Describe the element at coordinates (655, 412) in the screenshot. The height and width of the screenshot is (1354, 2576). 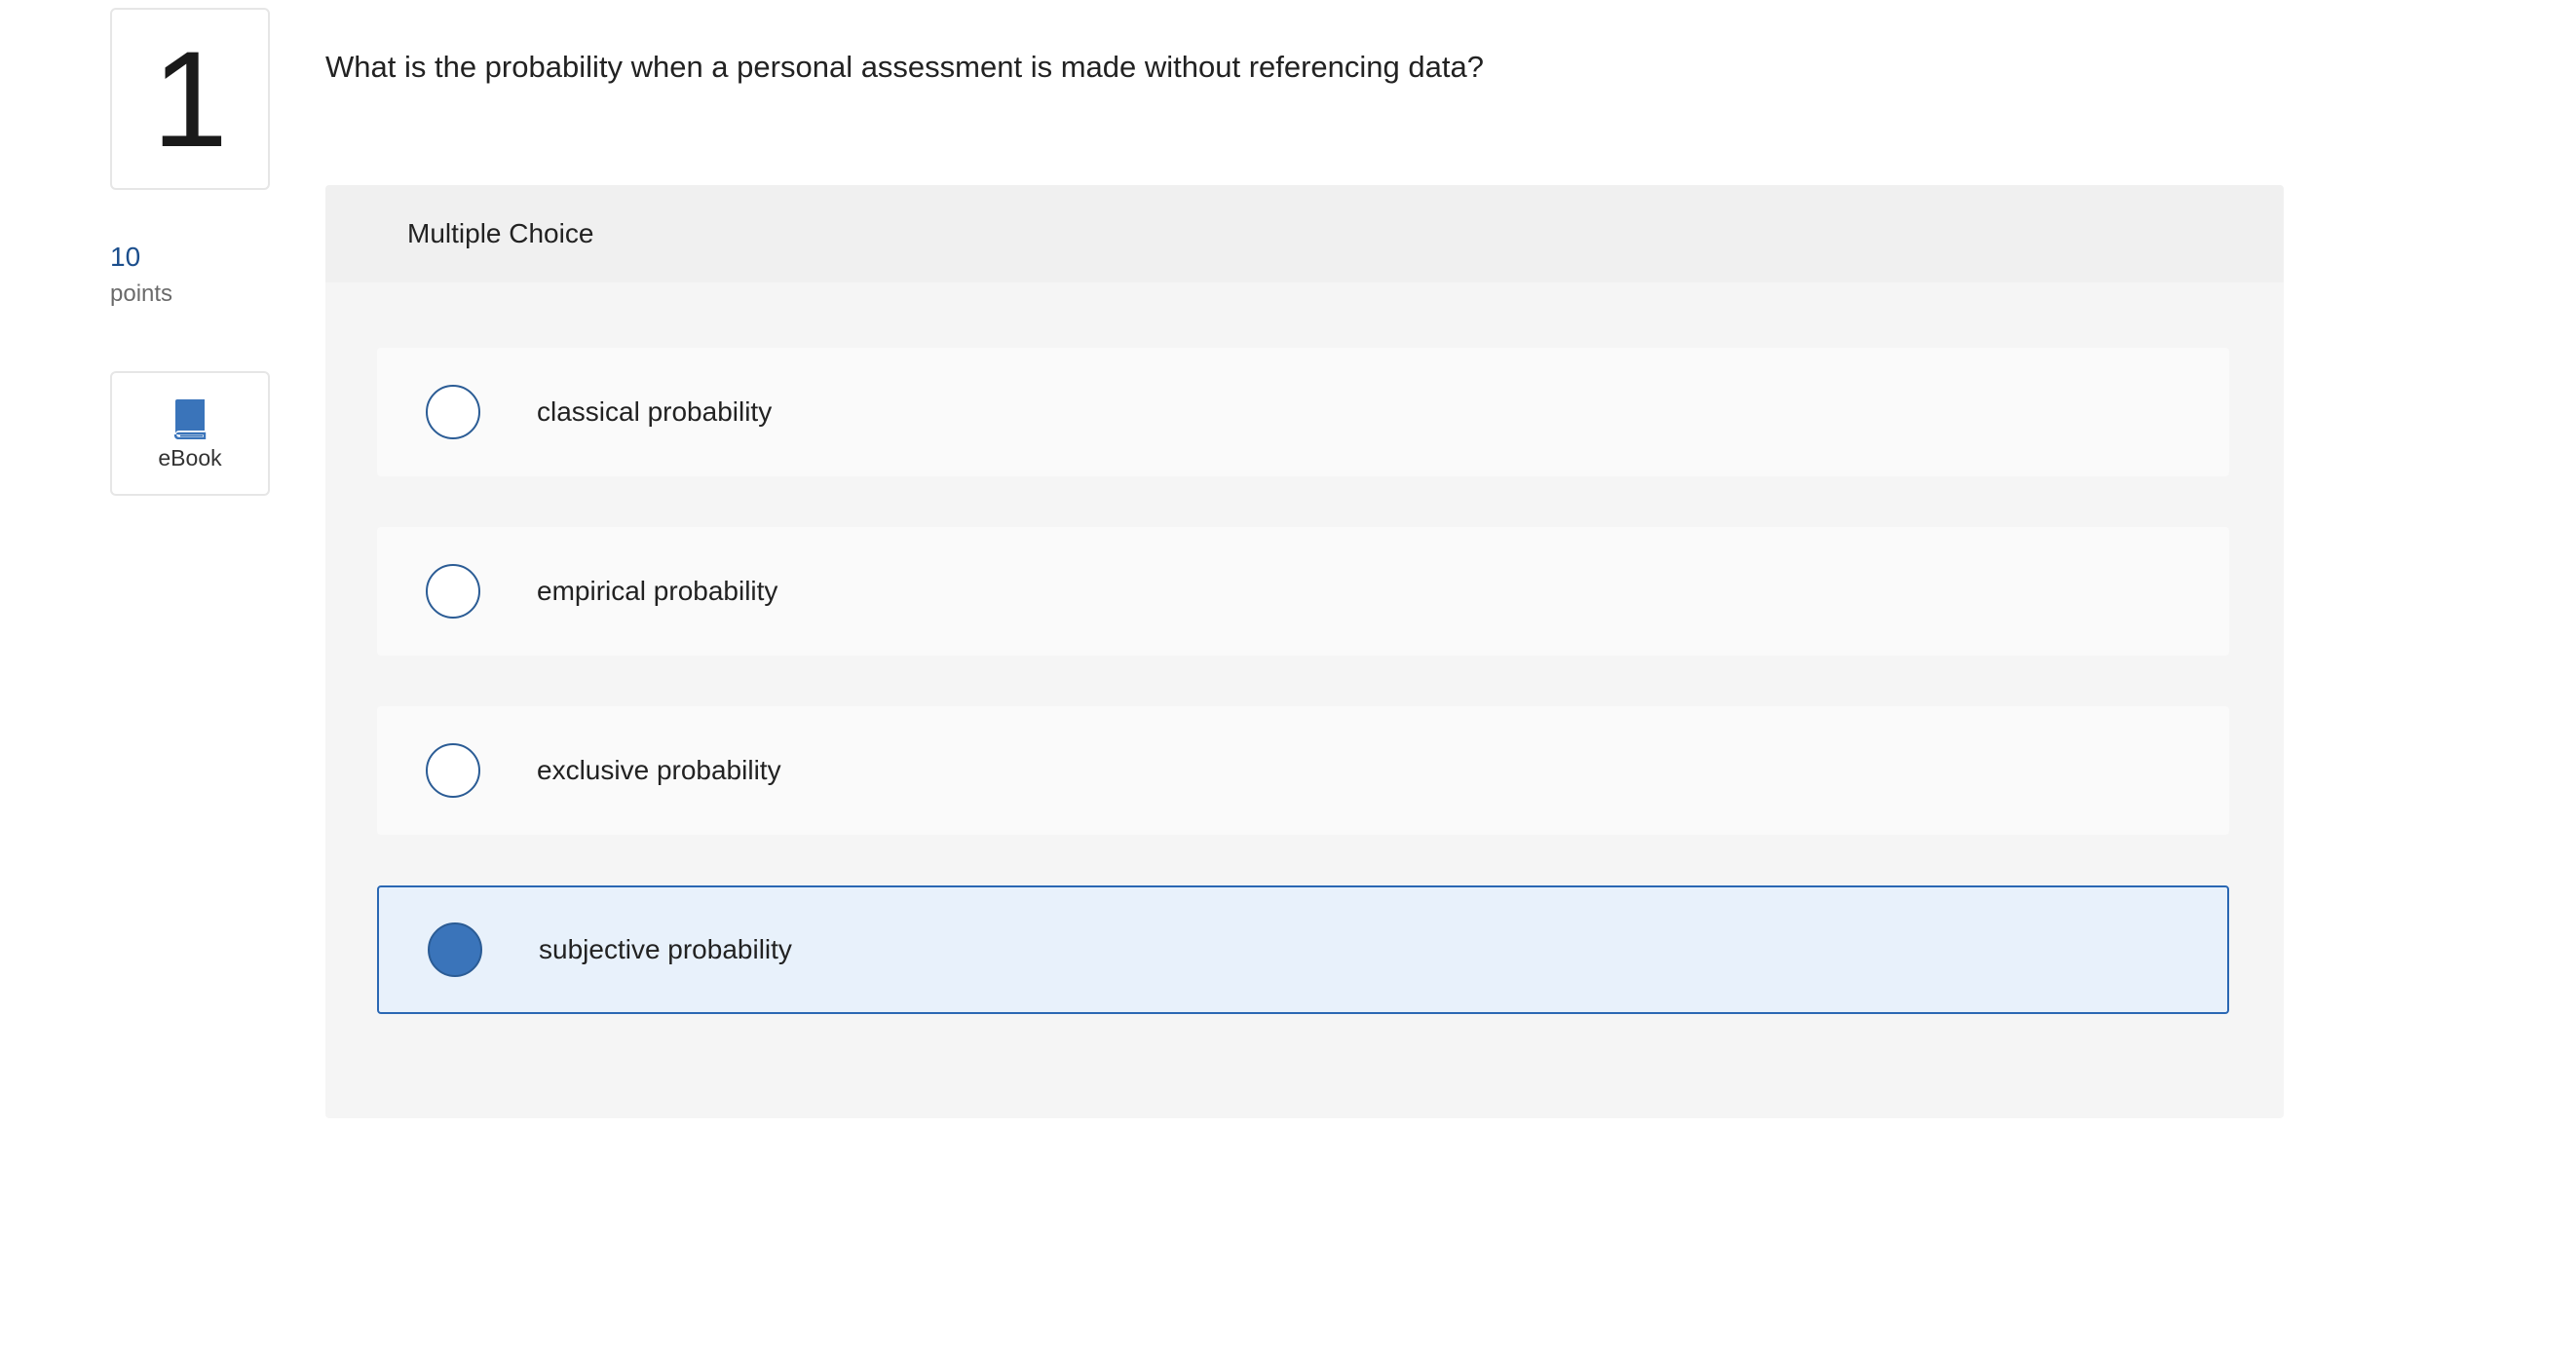
I see `choice-label: classical probability` at that location.